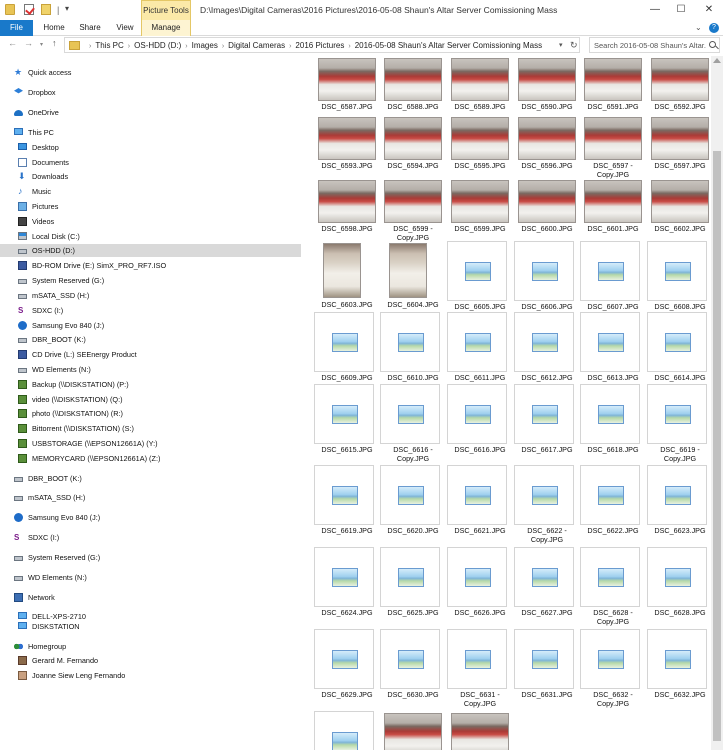 Image resolution: width=723 pixels, height=750 pixels. I want to click on file-item: DSC_6608.JPG, so click(679, 279).